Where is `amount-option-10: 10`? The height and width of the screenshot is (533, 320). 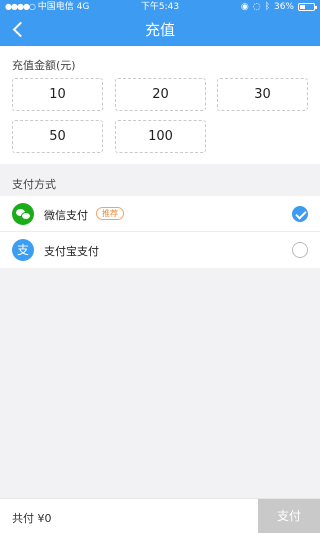 amount-option-10: 10 is located at coordinates (57, 94).